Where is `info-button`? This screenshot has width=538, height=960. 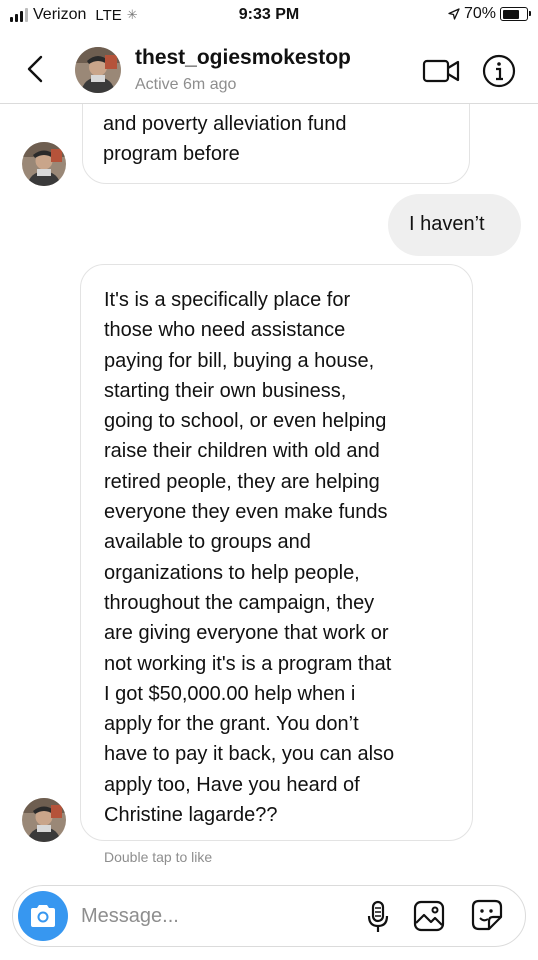
info-button is located at coordinates (499, 71).